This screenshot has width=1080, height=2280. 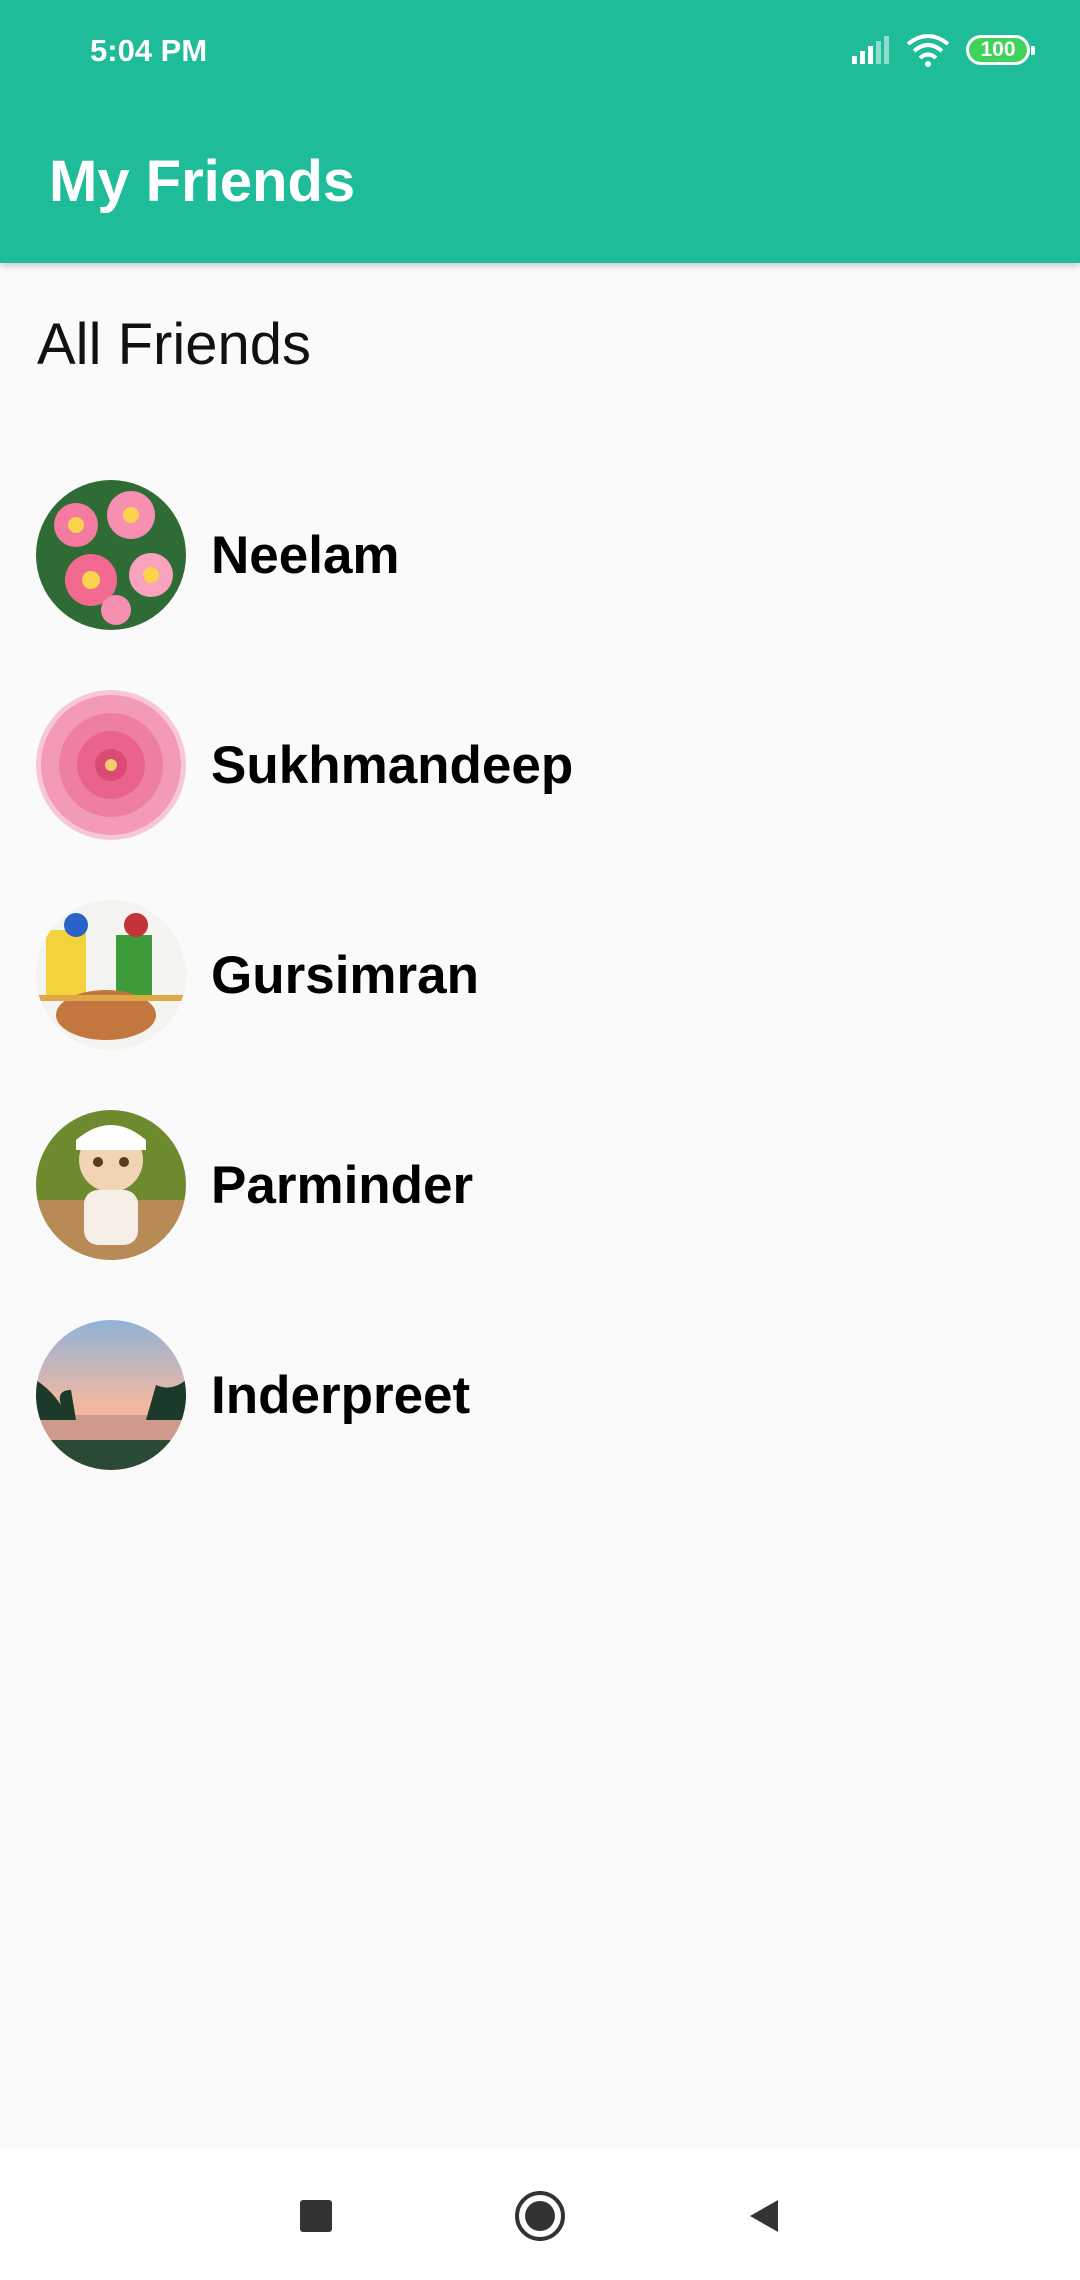 I want to click on recents-square-icon, so click(x=316, y=2216).